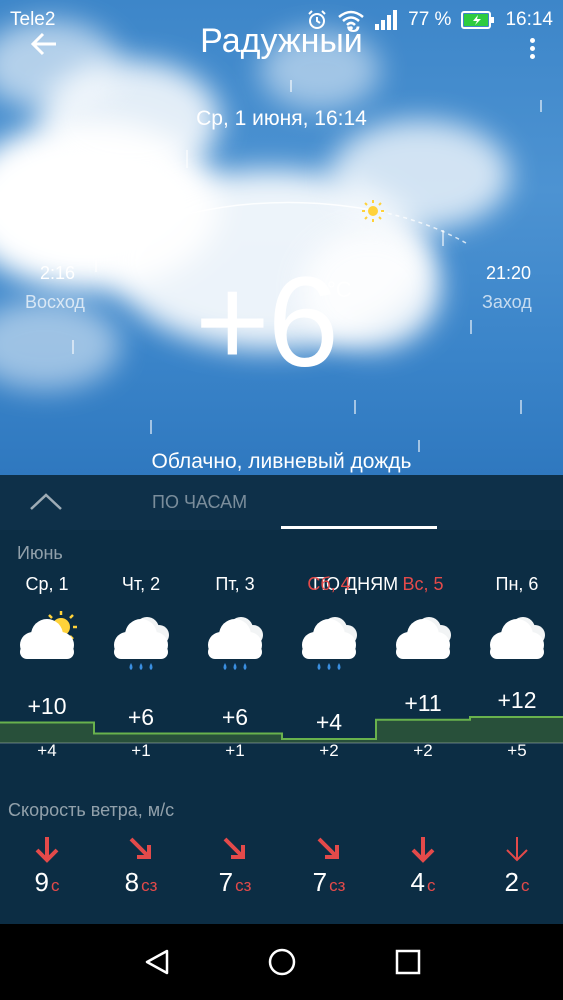  Describe the element at coordinates (359, 527) in the screenshot. I see `active-tab-indicator` at that location.